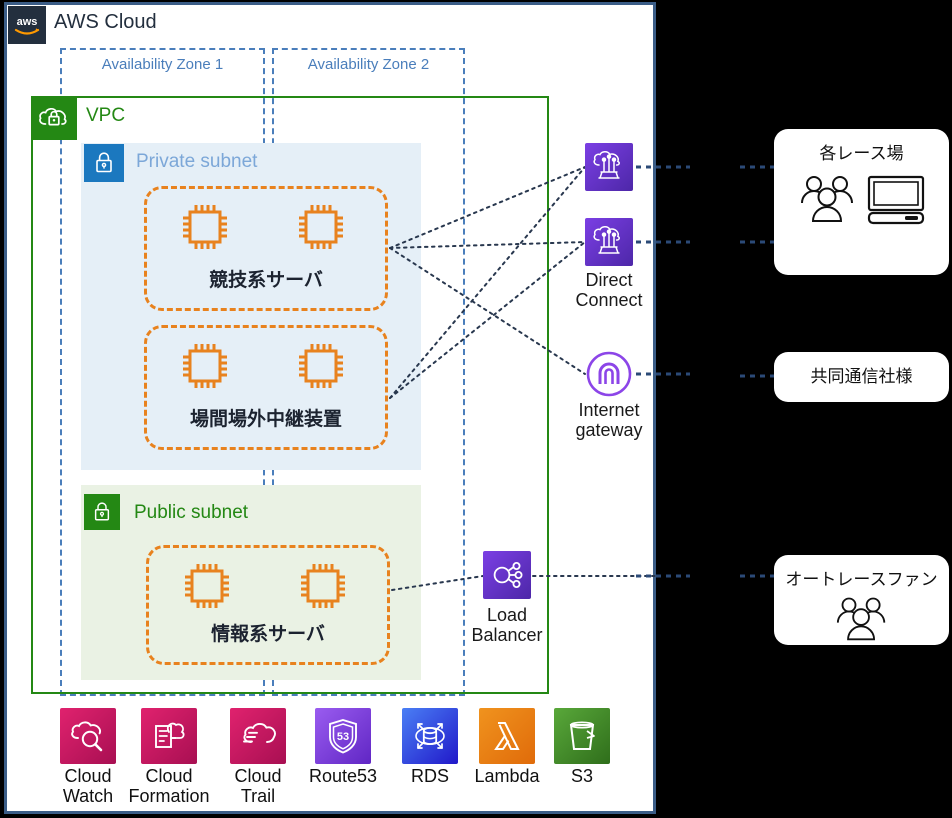 The width and height of the screenshot is (952, 818). Describe the element at coordinates (88, 736) in the screenshot. I see `cloudwatch-icon` at that location.